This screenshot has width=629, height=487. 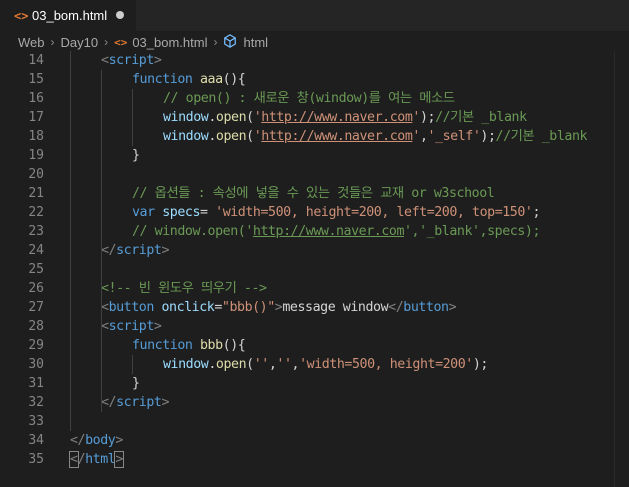 What do you see at coordinates (96, 459) in the screenshot?
I see `code-line: </html>` at bounding box center [96, 459].